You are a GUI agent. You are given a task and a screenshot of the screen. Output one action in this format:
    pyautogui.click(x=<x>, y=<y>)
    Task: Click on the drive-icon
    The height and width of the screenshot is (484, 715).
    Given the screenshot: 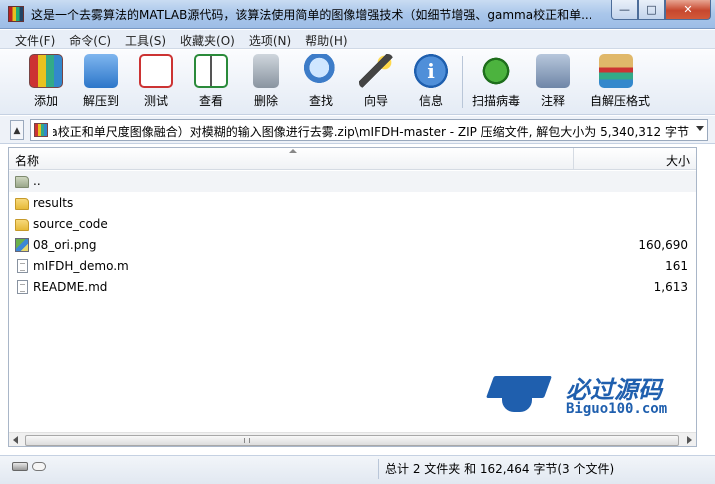 What is the action you would take?
    pyautogui.click(x=20, y=466)
    